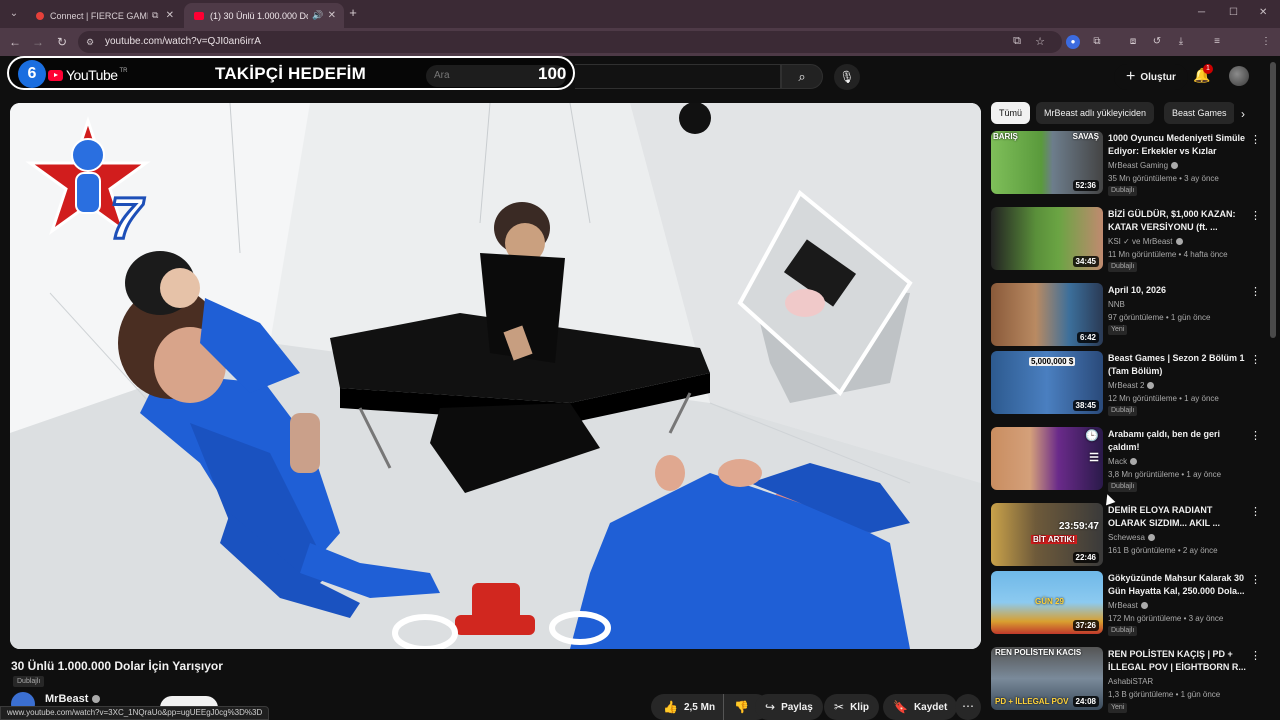 Image resolution: width=1280 pixels, height=720 pixels. Describe the element at coordinates (770, 707) in the screenshot. I see `share-icon: ↪` at that location.